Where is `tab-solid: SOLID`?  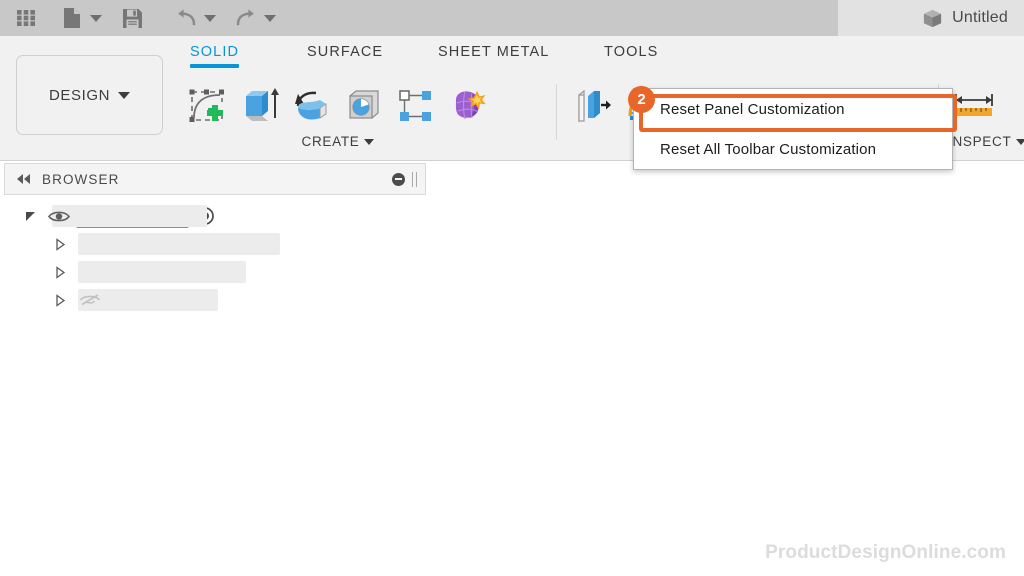 tab-solid: SOLID is located at coordinates (215, 56).